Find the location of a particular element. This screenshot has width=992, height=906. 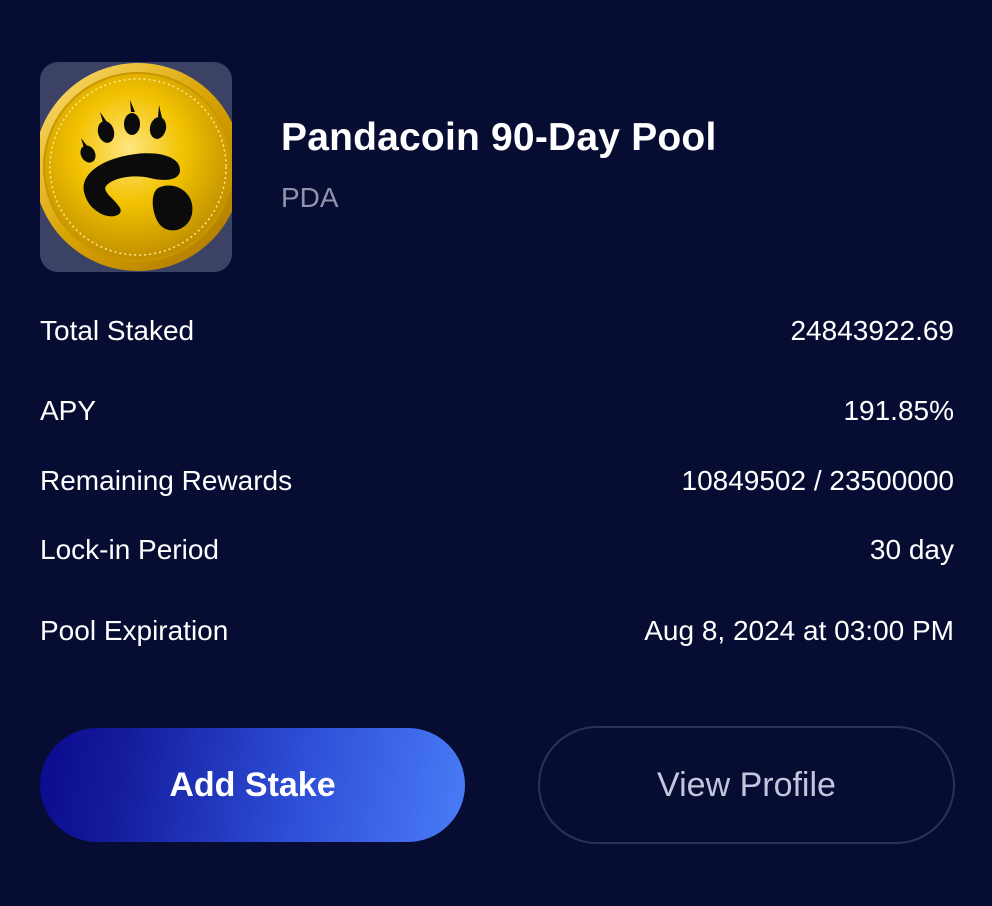

stat-label: APY is located at coordinates (68, 410).